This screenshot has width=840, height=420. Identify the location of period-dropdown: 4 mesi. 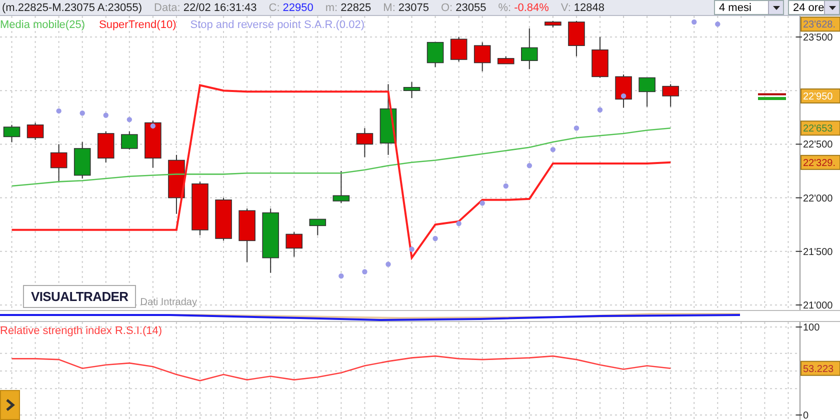
(749, 7).